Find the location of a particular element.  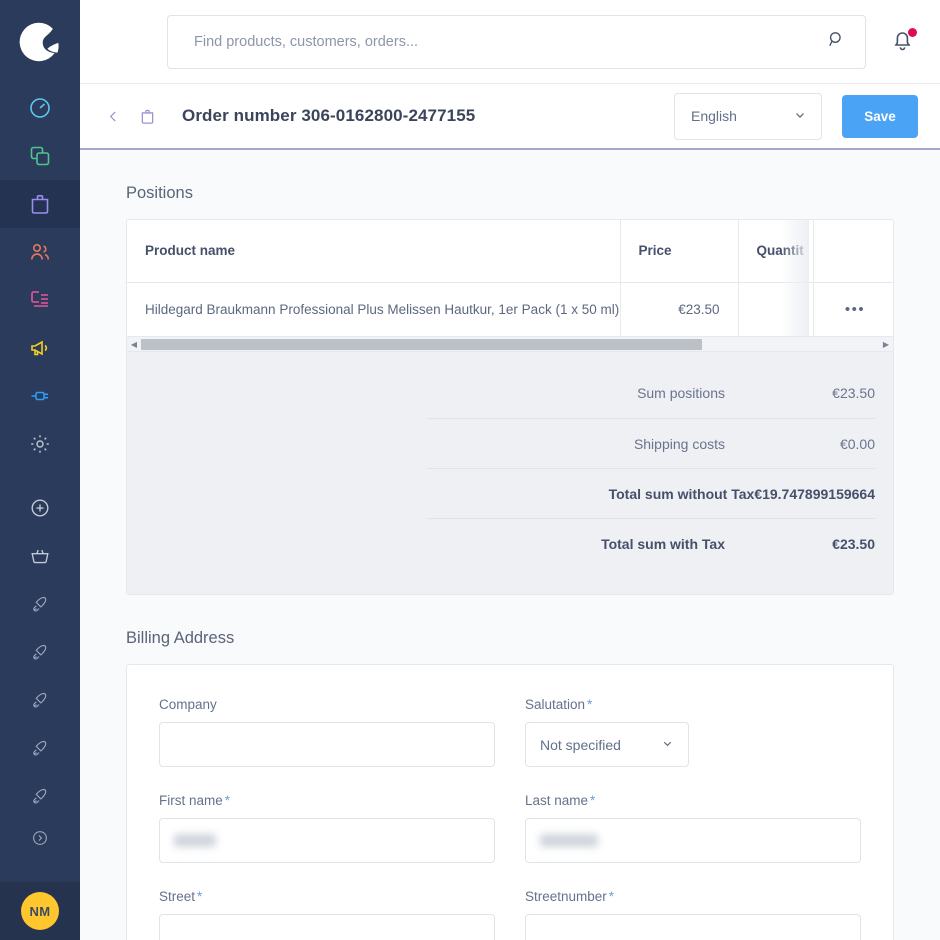

sidebar-item-marketing is located at coordinates (40, 348).